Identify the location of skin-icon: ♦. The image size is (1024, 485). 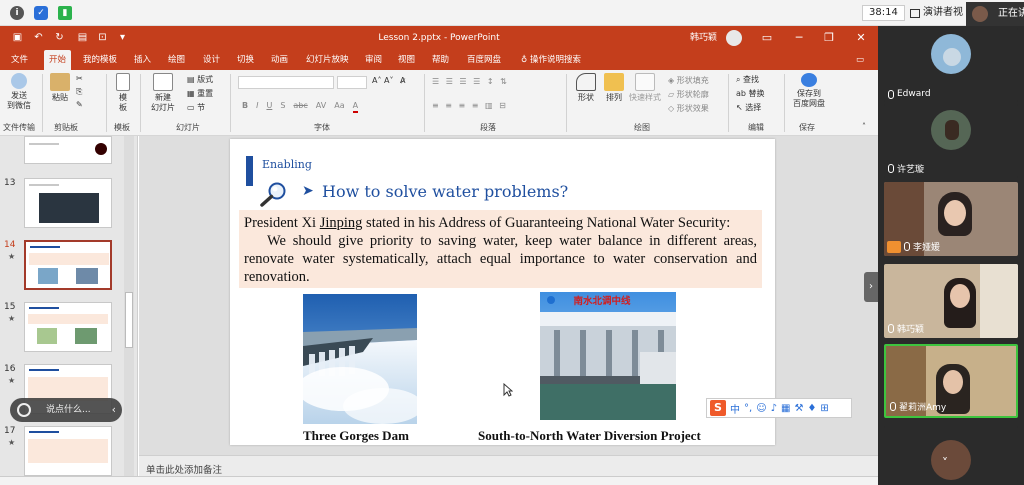
(811, 408).